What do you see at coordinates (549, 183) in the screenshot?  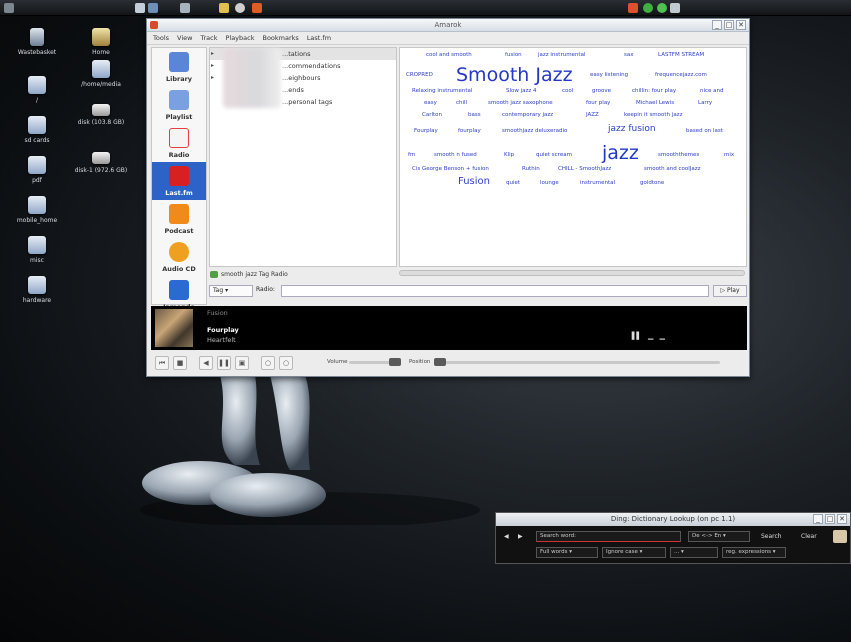 I see `tag-cloud-item: lounge` at bounding box center [549, 183].